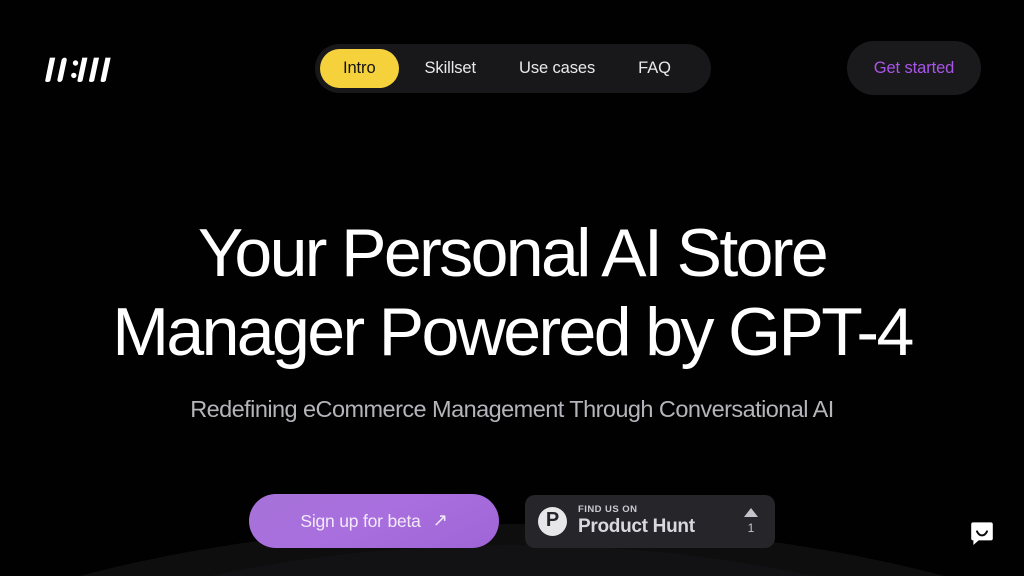 The image size is (1024, 576). I want to click on page-title-line-2: Manager Powered by GPT-4, so click(513, 332).